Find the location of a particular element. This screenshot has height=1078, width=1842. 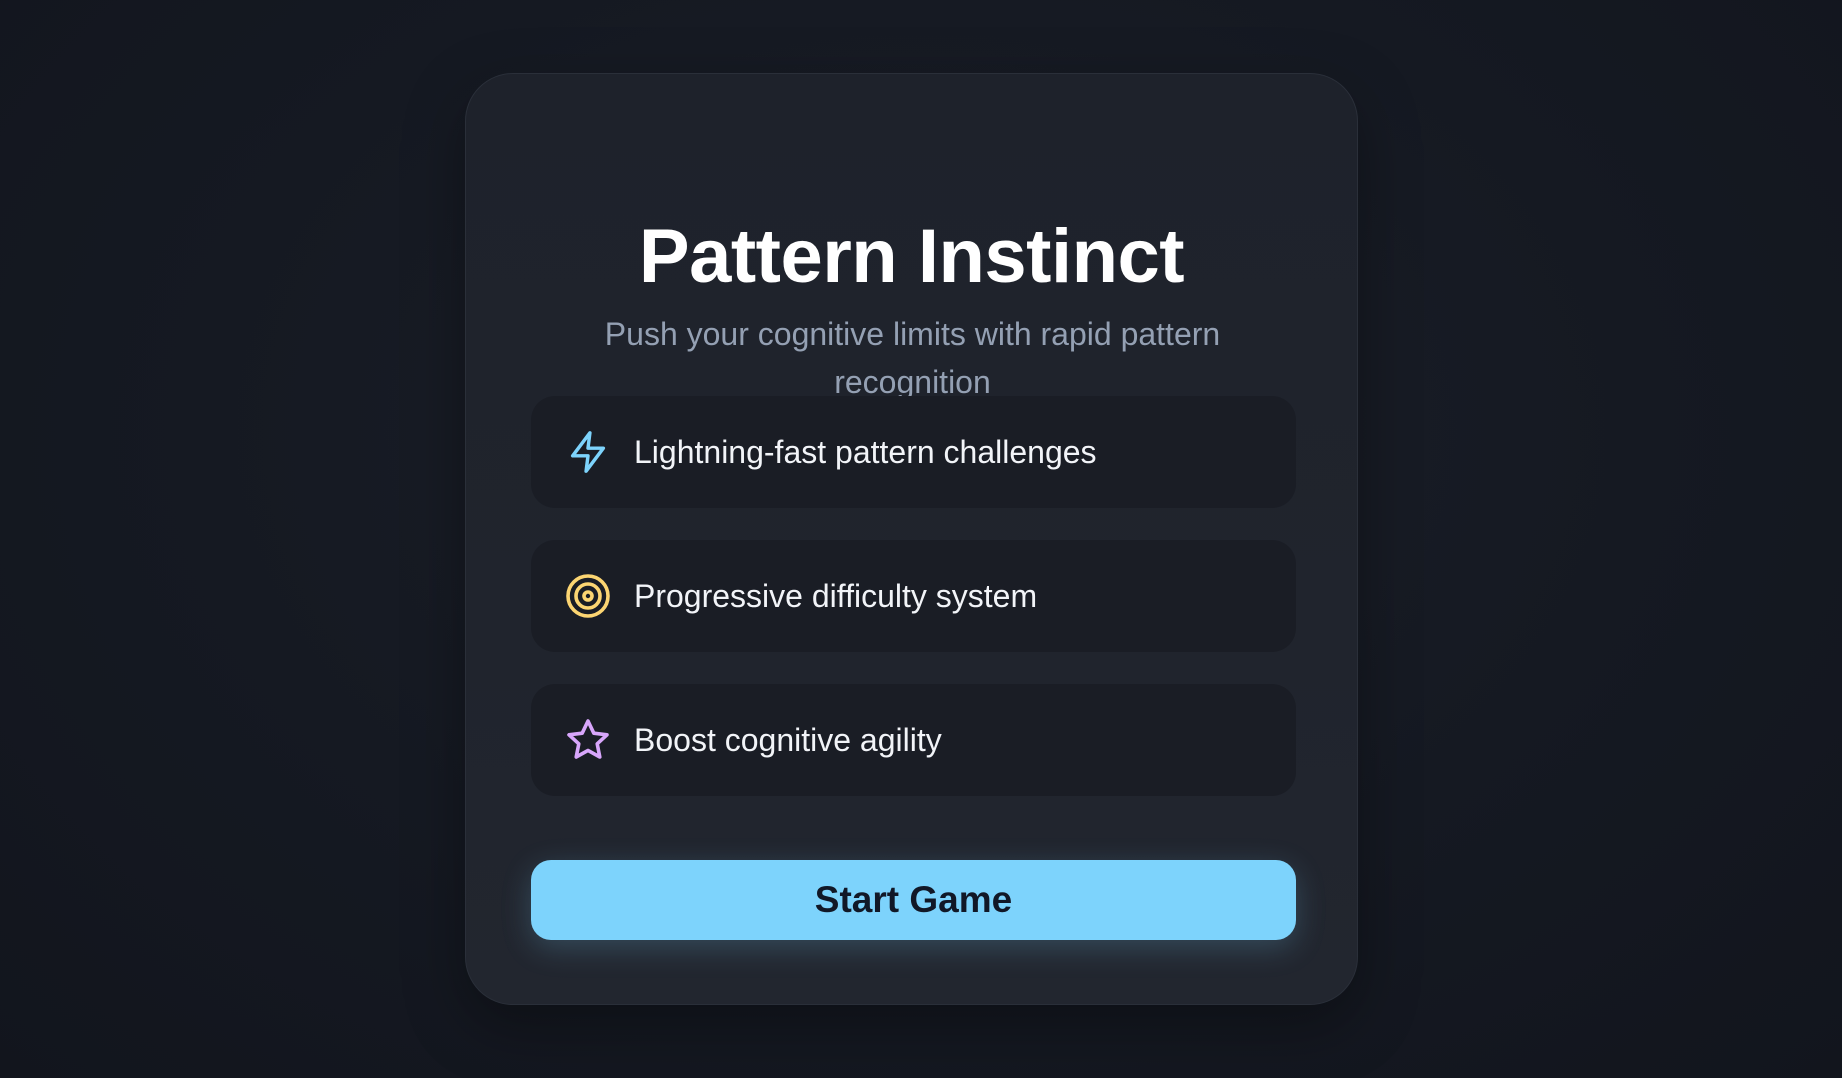

star-icon is located at coordinates (588, 740).